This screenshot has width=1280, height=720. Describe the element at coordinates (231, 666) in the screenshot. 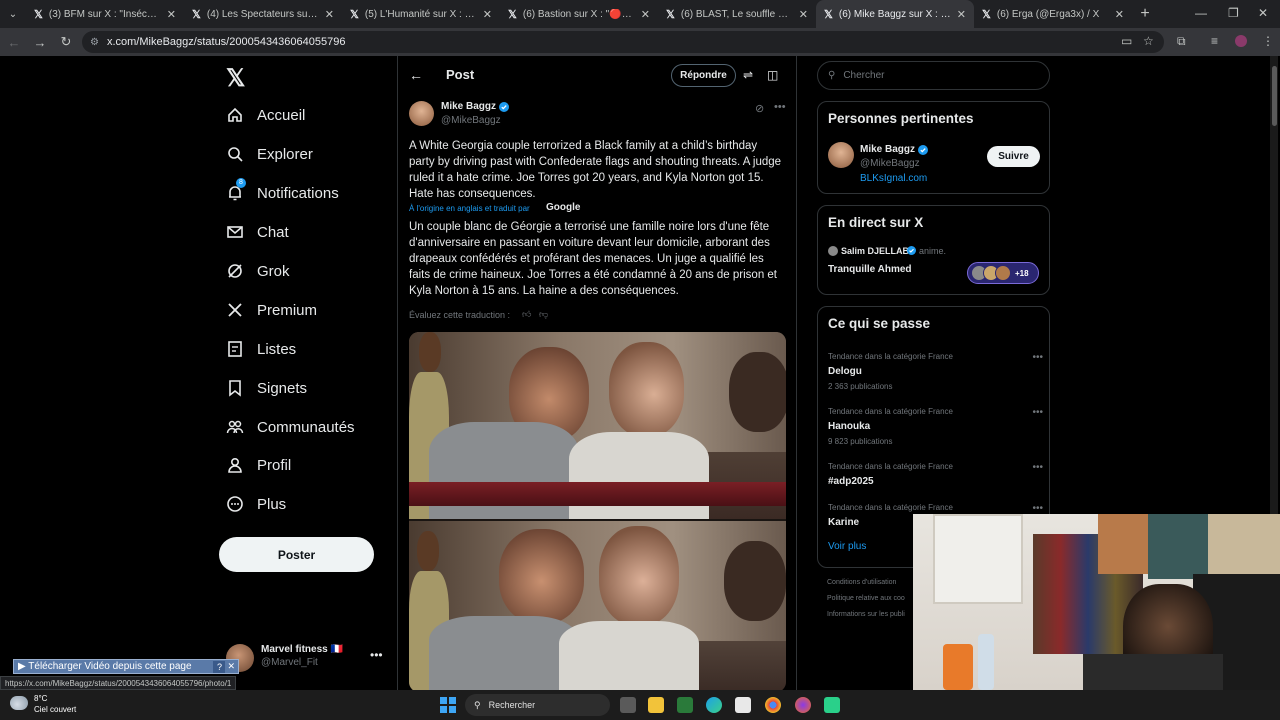

I see `close-icon: ✕` at that location.